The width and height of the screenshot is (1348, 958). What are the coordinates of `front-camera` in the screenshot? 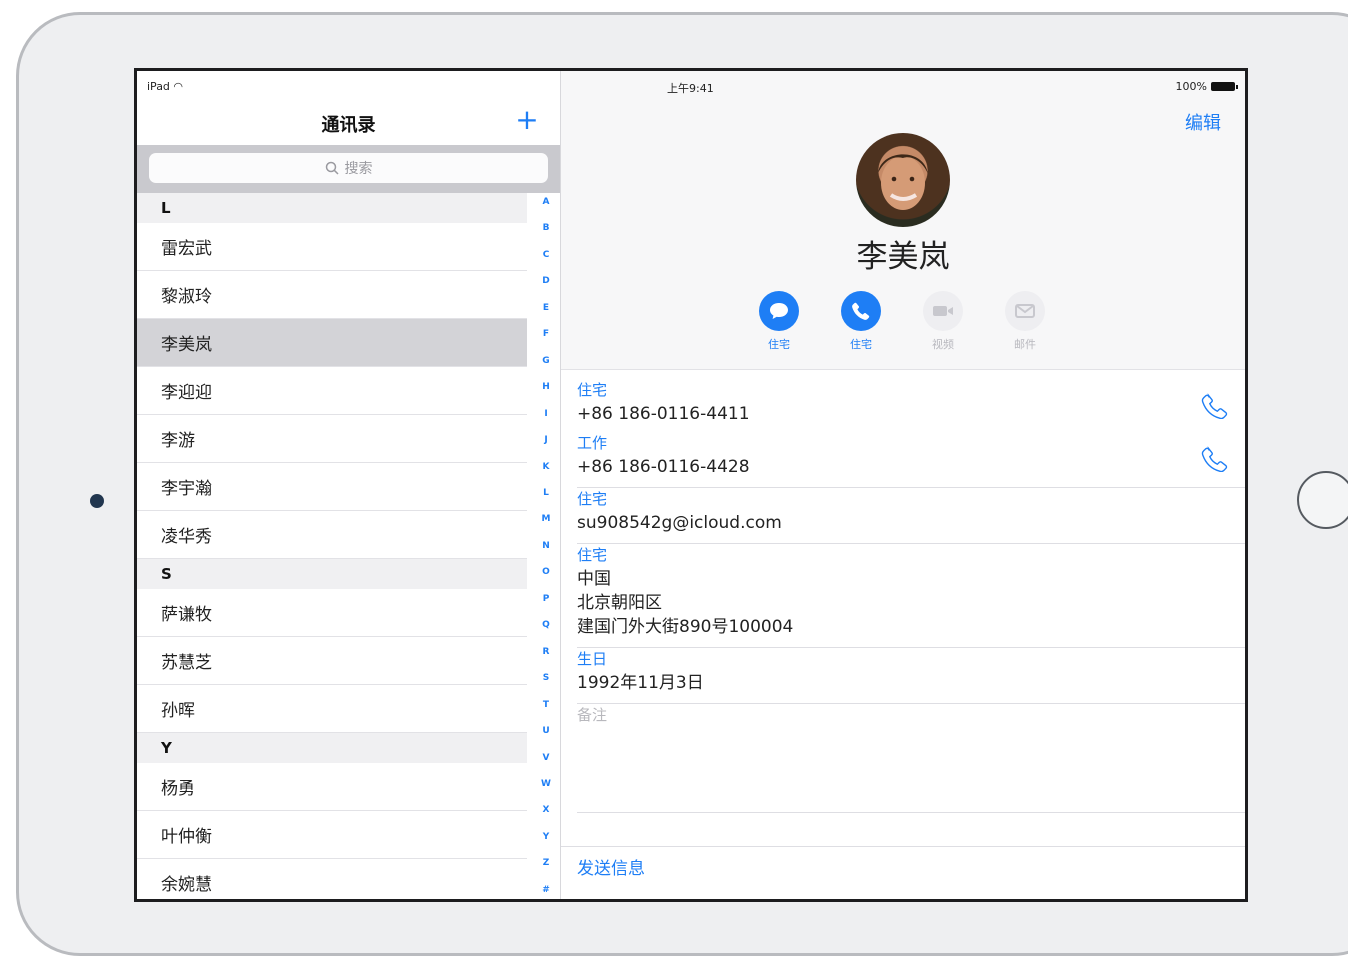 It's located at (97, 501).